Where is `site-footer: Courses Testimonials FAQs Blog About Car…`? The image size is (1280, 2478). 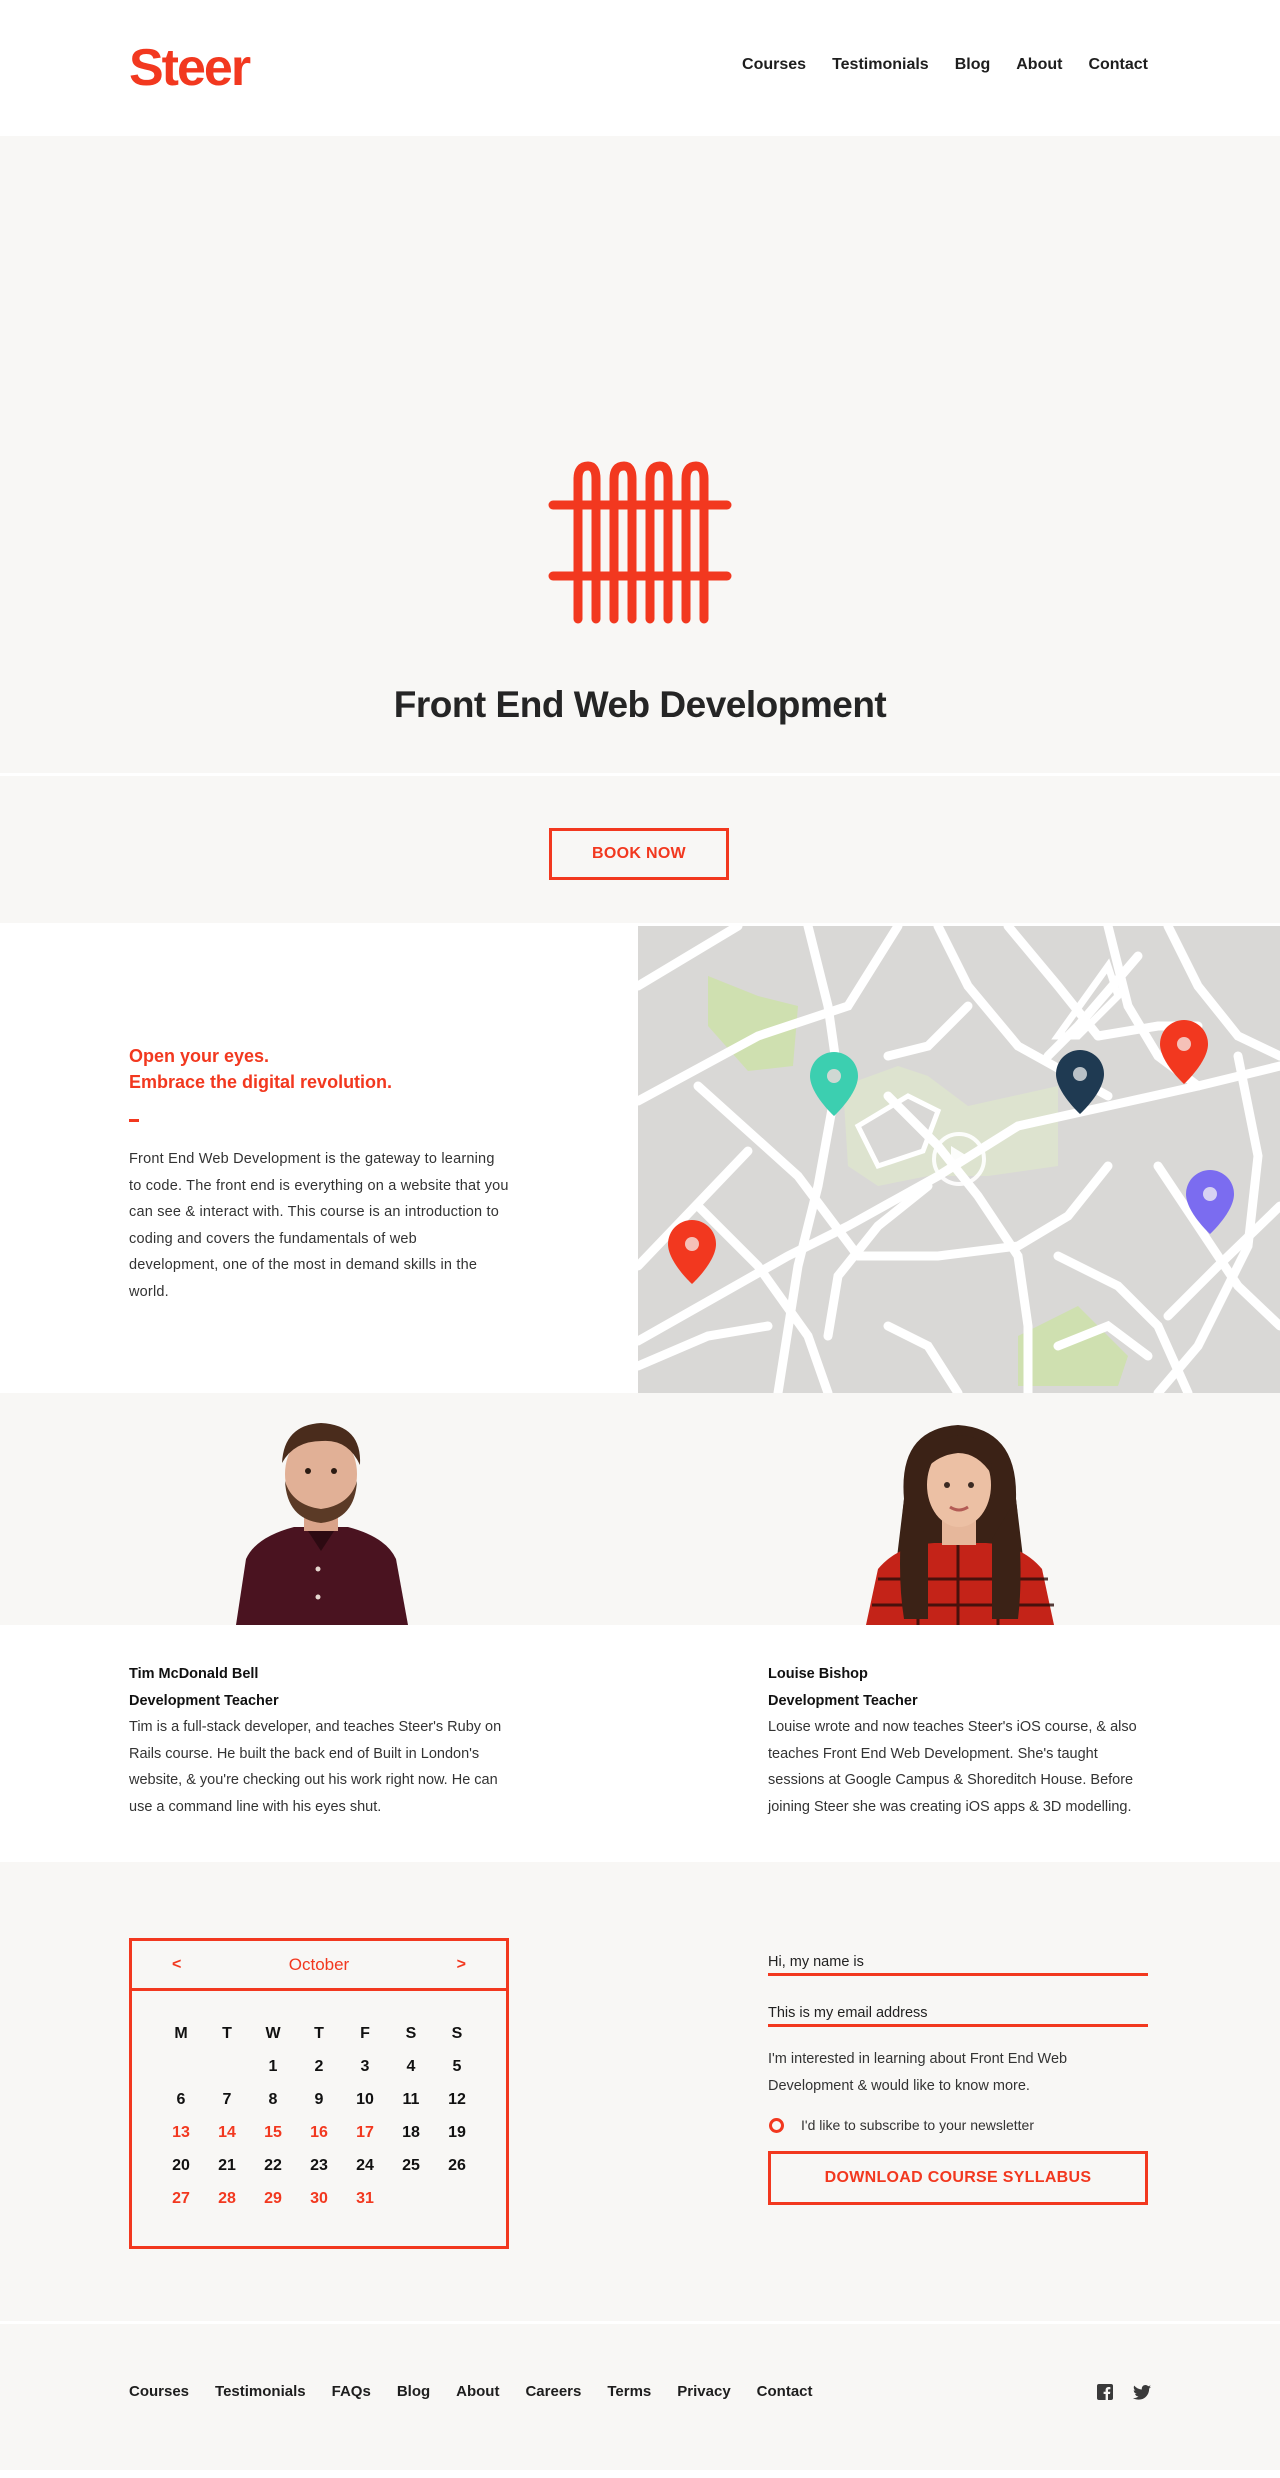
site-footer: Courses Testimonials FAQs Blog About Car… is located at coordinates (640, 2397).